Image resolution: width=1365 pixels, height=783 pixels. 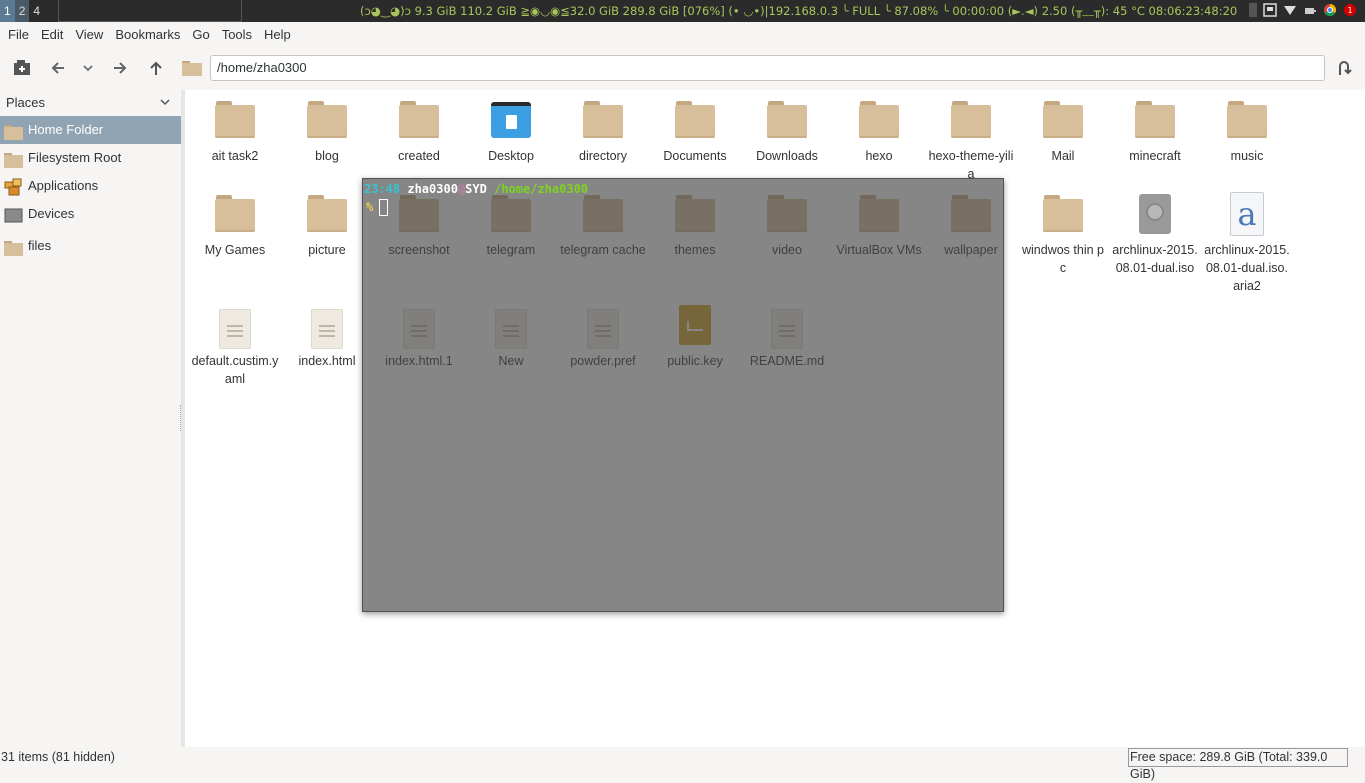 What do you see at coordinates (1290, 10) in the screenshot?
I see `wifi-icon` at bounding box center [1290, 10].